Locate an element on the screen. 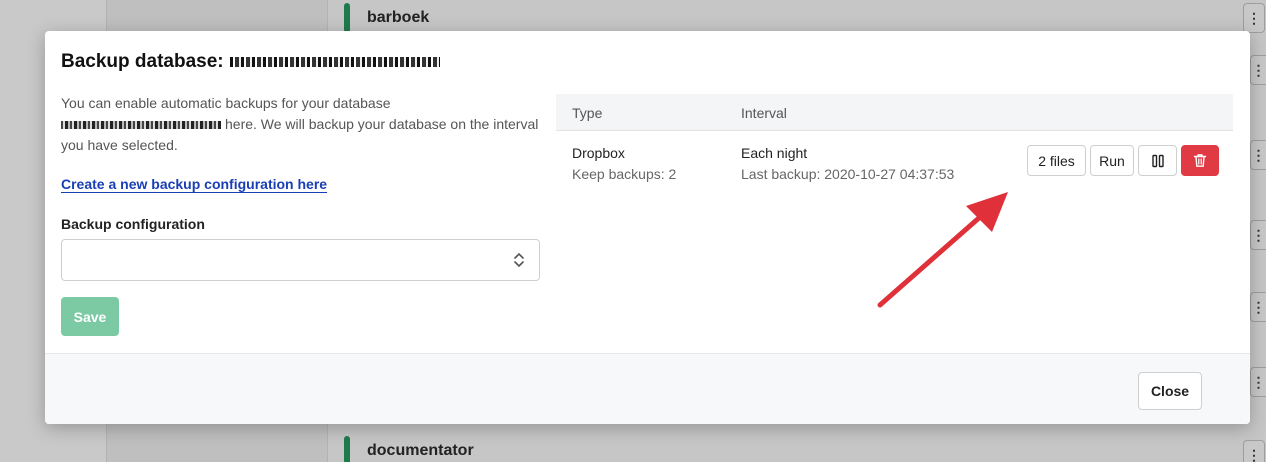 This screenshot has width=1266, height=462. bg-card-title-documentator: documentator is located at coordinates (409, 449).